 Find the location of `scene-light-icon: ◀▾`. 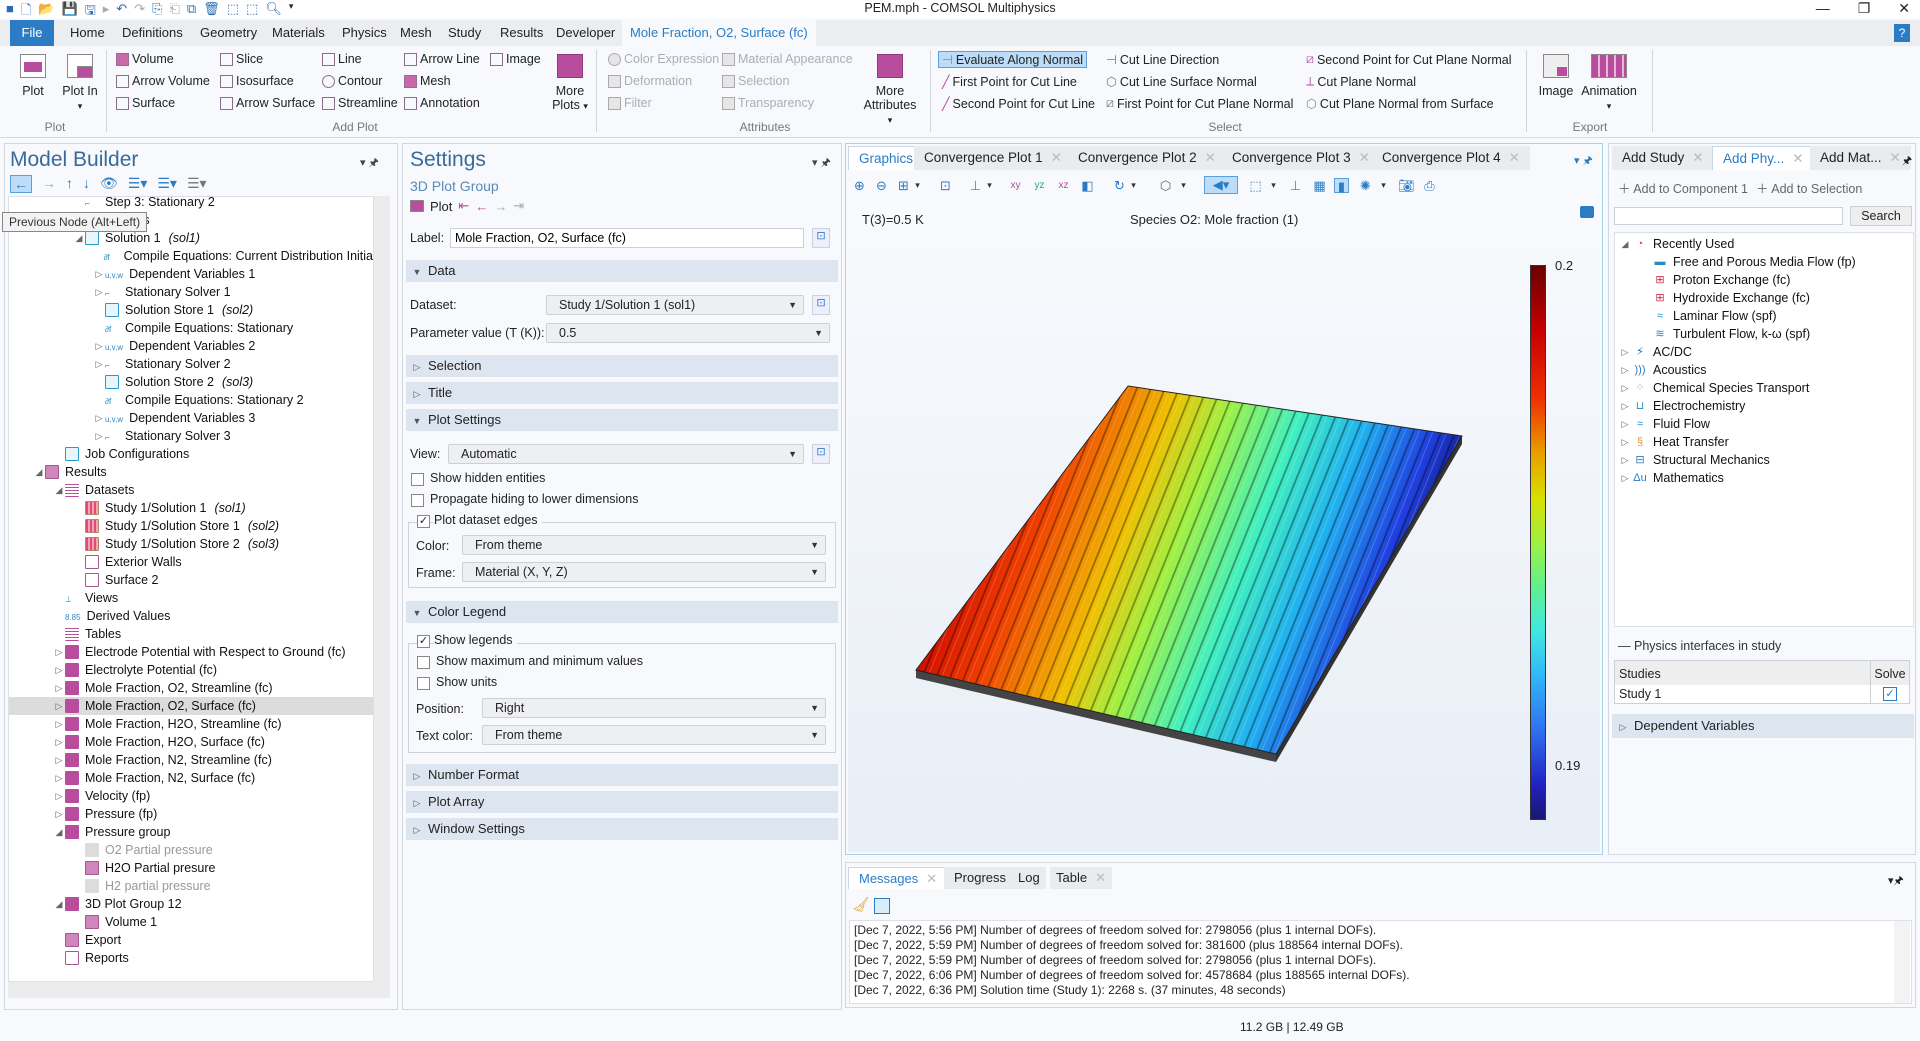

scene-light-icon: ◀▾ is located at coordinates (1221, 185).